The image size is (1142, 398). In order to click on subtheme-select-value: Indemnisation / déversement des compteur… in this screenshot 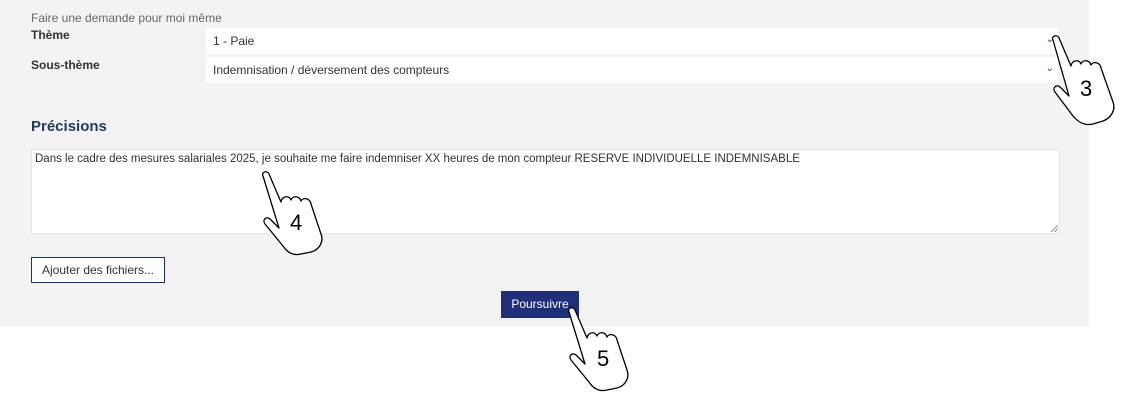, I will do `click(331, 70)`.